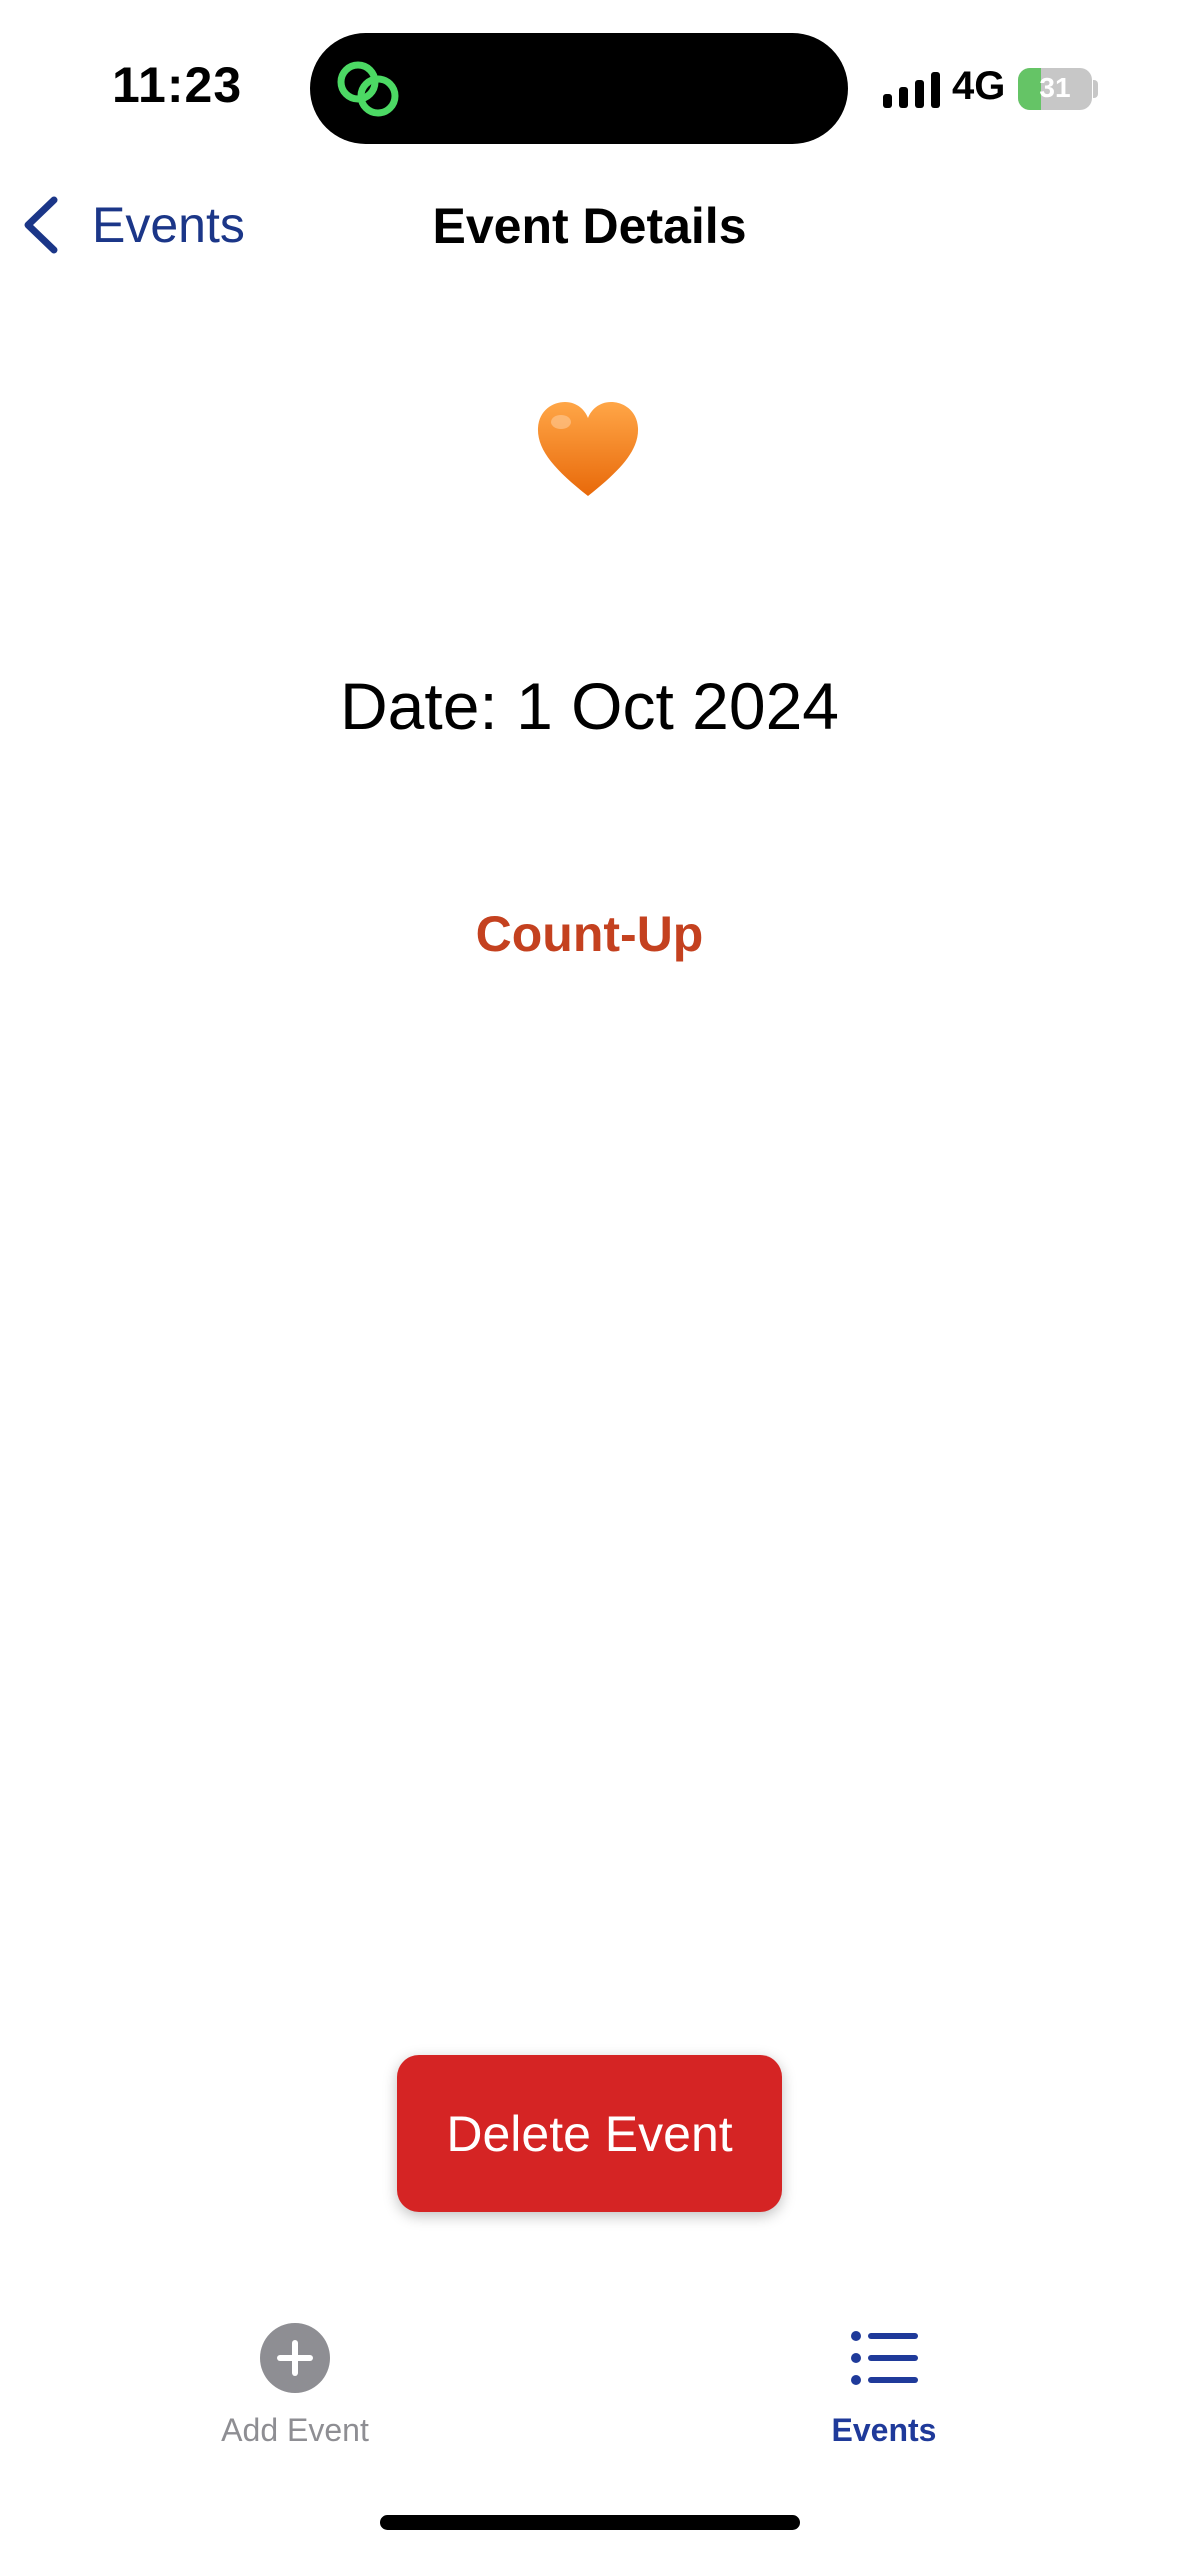  Describe the element at coordinates (884, 2358) in the screenshot. I see `list-icon` at that location.